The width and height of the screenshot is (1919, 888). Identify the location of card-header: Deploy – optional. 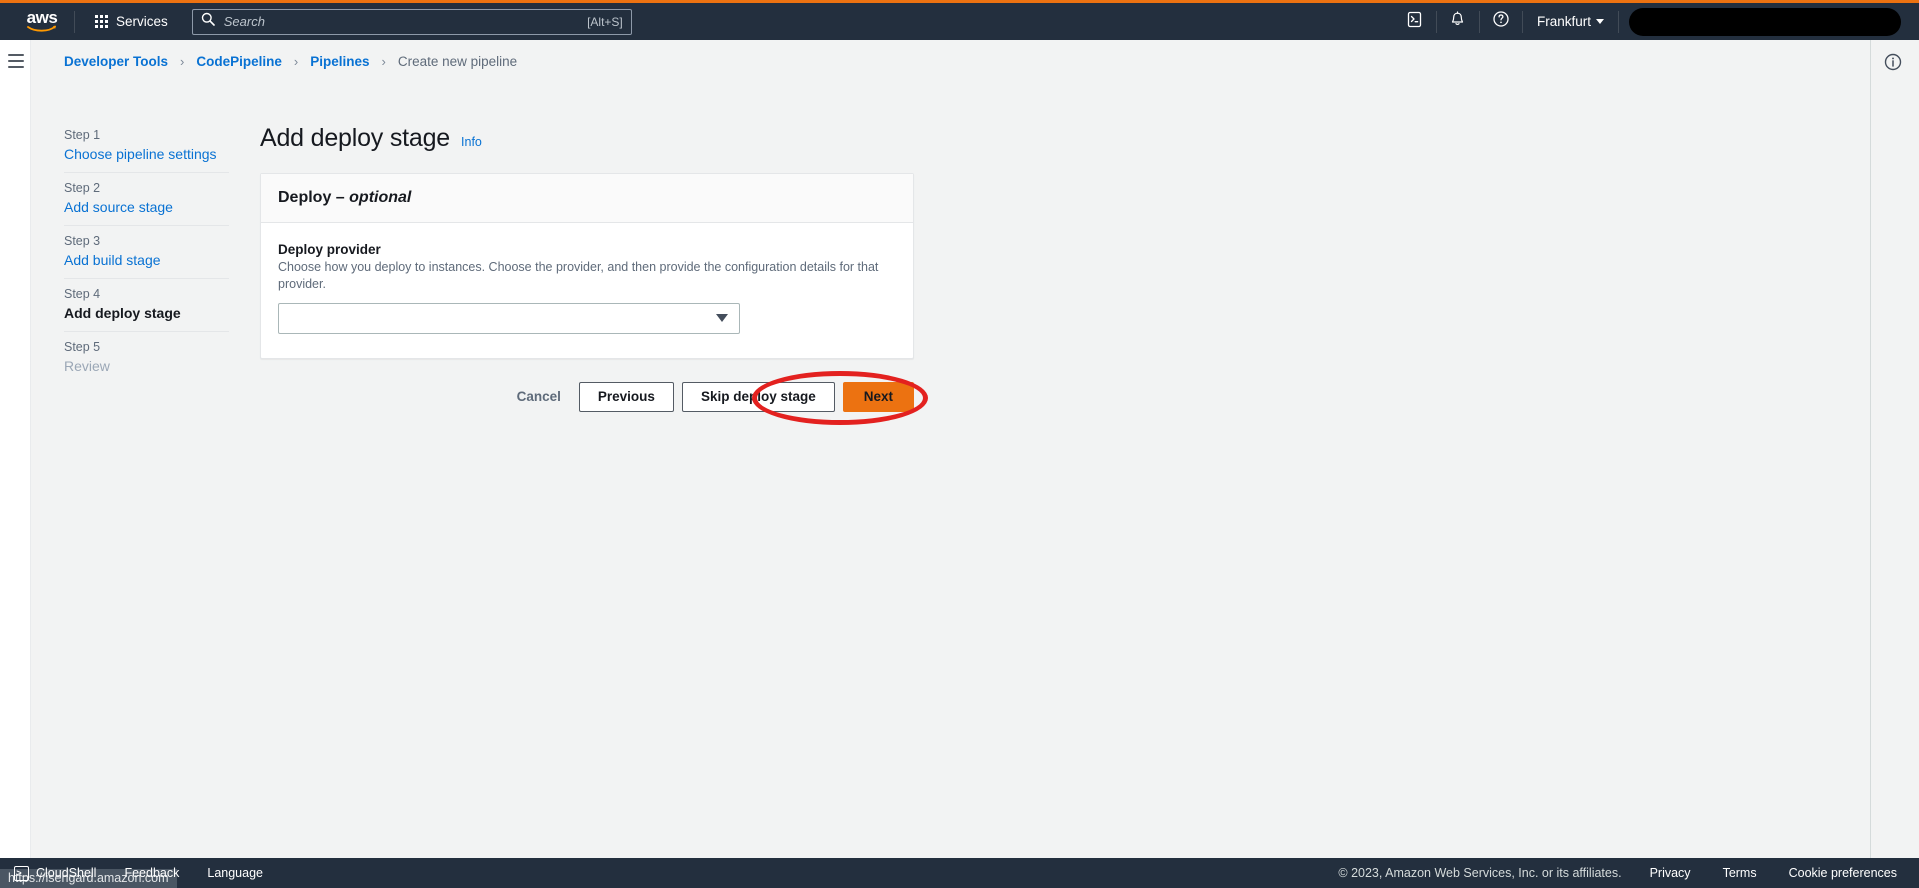
(587, 198).